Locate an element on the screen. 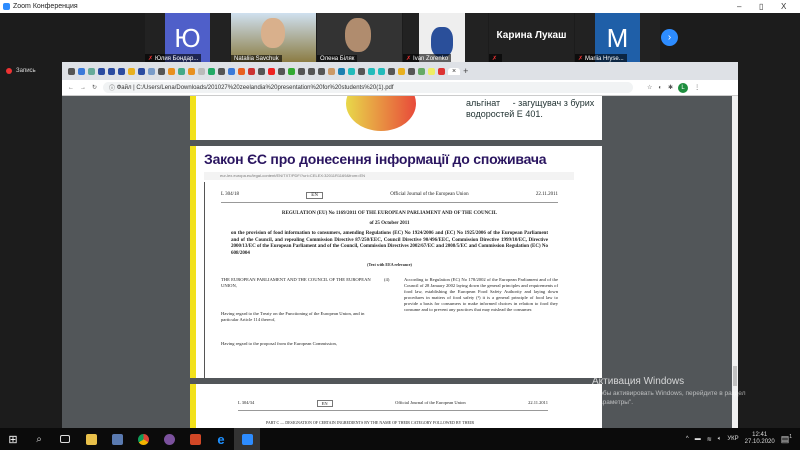 This screenshot has height=450, width=800. doc-date: 22.11.2011 is located at coordinates (538, 402).